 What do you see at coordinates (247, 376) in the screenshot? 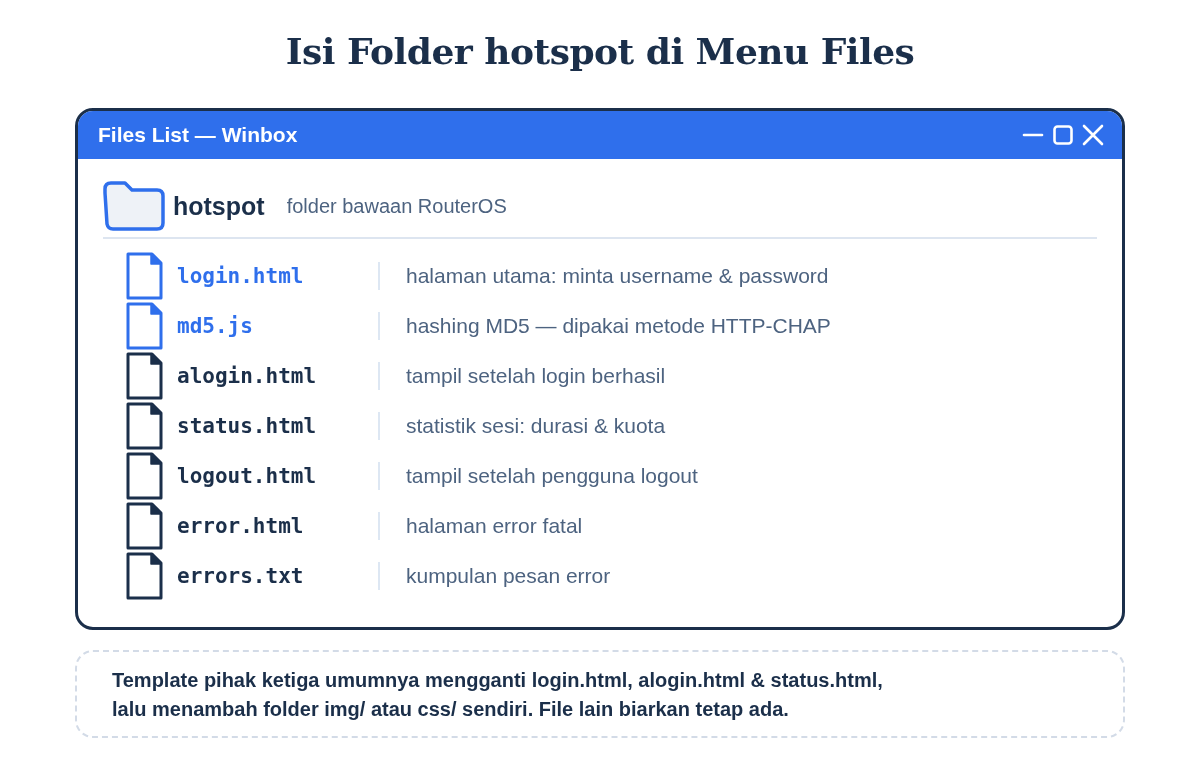
I see `file-name: alogin.html` at bounding box center [247, 376].